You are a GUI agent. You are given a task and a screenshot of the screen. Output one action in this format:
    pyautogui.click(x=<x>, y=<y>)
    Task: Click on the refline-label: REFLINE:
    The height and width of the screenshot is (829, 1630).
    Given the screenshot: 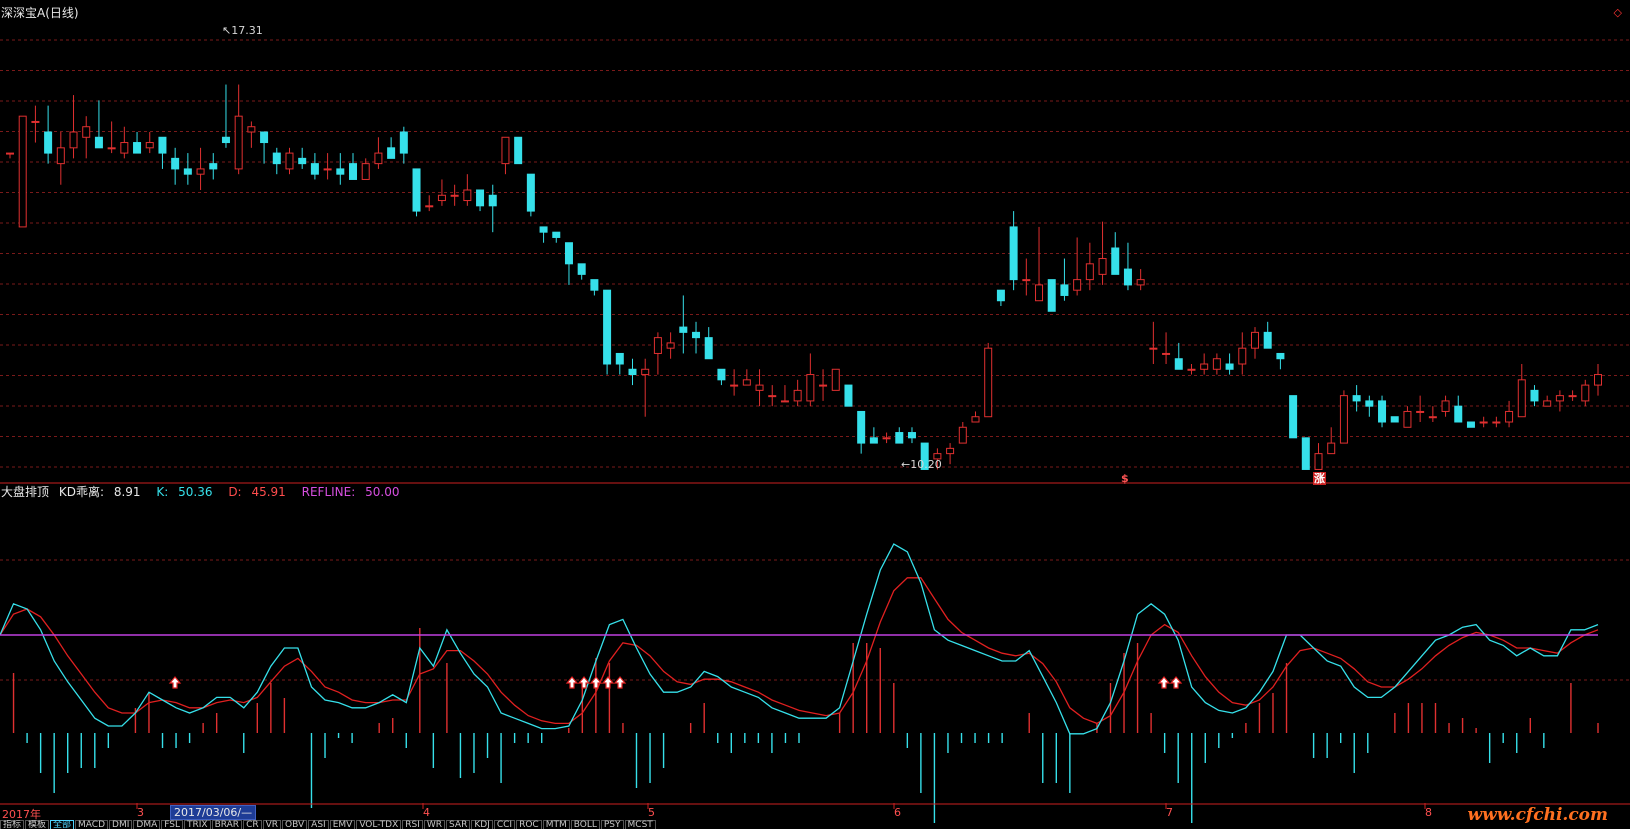 What is the action you would take?
    pyautogui.click(x=328, y=492)
    